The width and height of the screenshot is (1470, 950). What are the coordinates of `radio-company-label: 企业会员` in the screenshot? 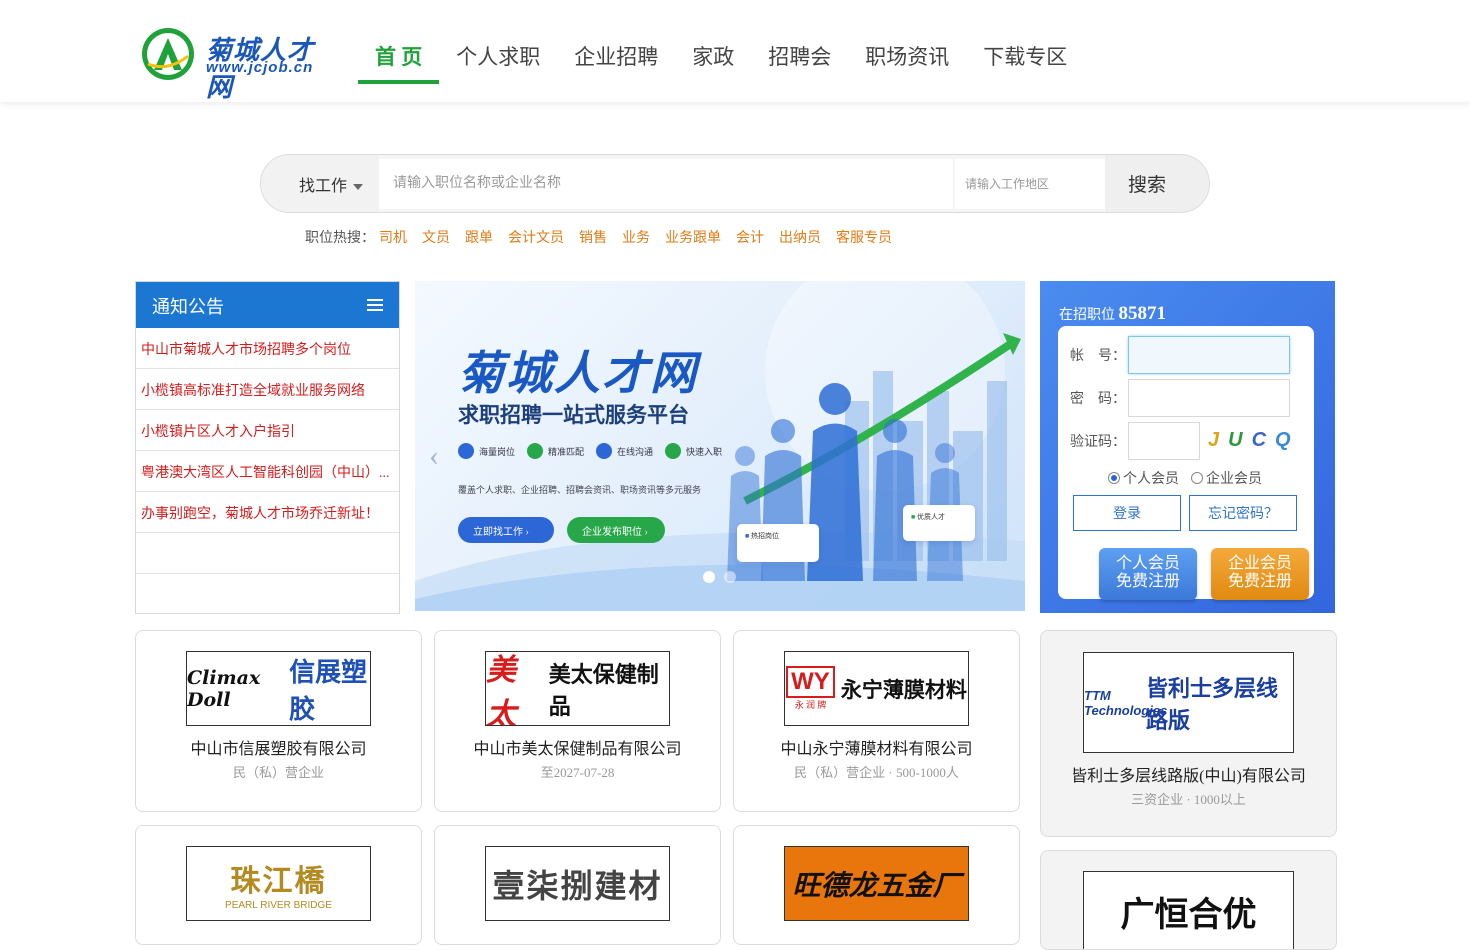 It's located at (1234, 479).